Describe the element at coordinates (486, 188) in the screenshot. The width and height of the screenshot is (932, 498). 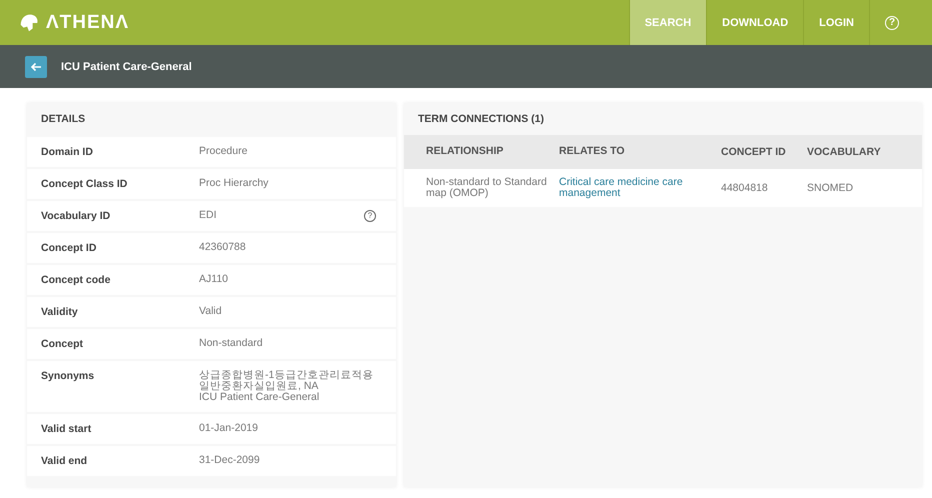
I see `table-cell-text: Non-standard to Standard map (OMOP)` at that location.